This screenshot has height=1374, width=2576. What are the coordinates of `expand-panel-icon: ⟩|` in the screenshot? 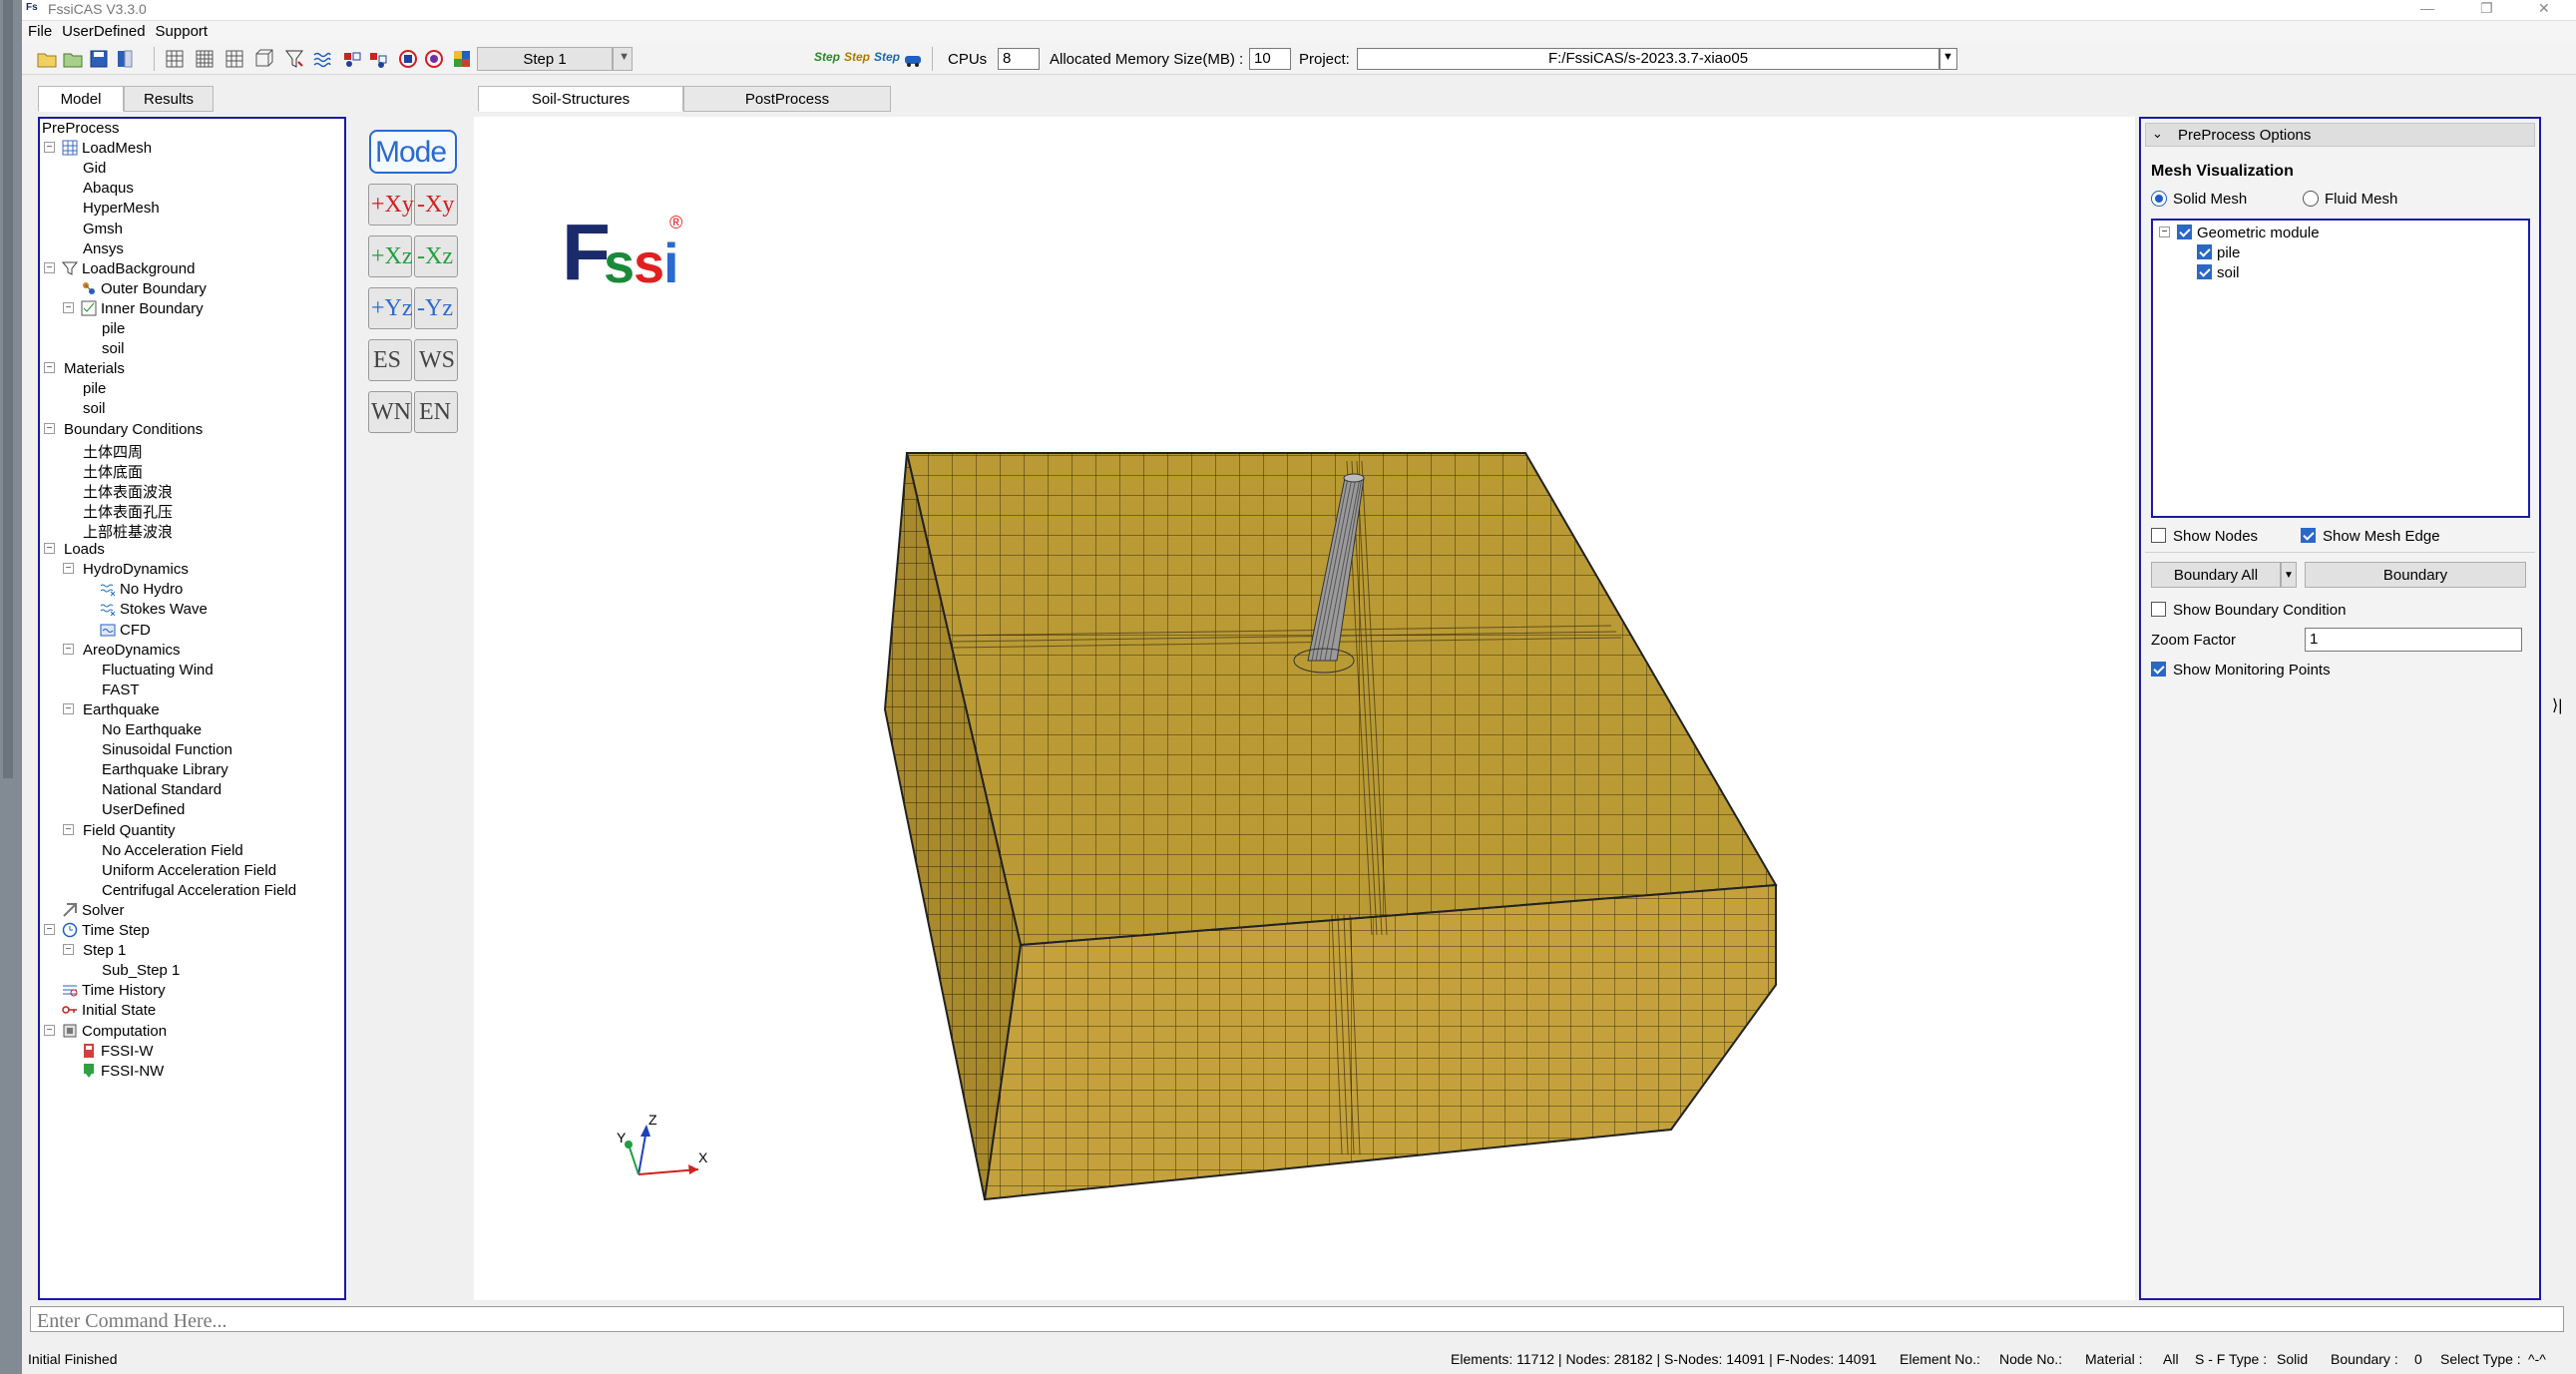 It's located at (2557, 705).